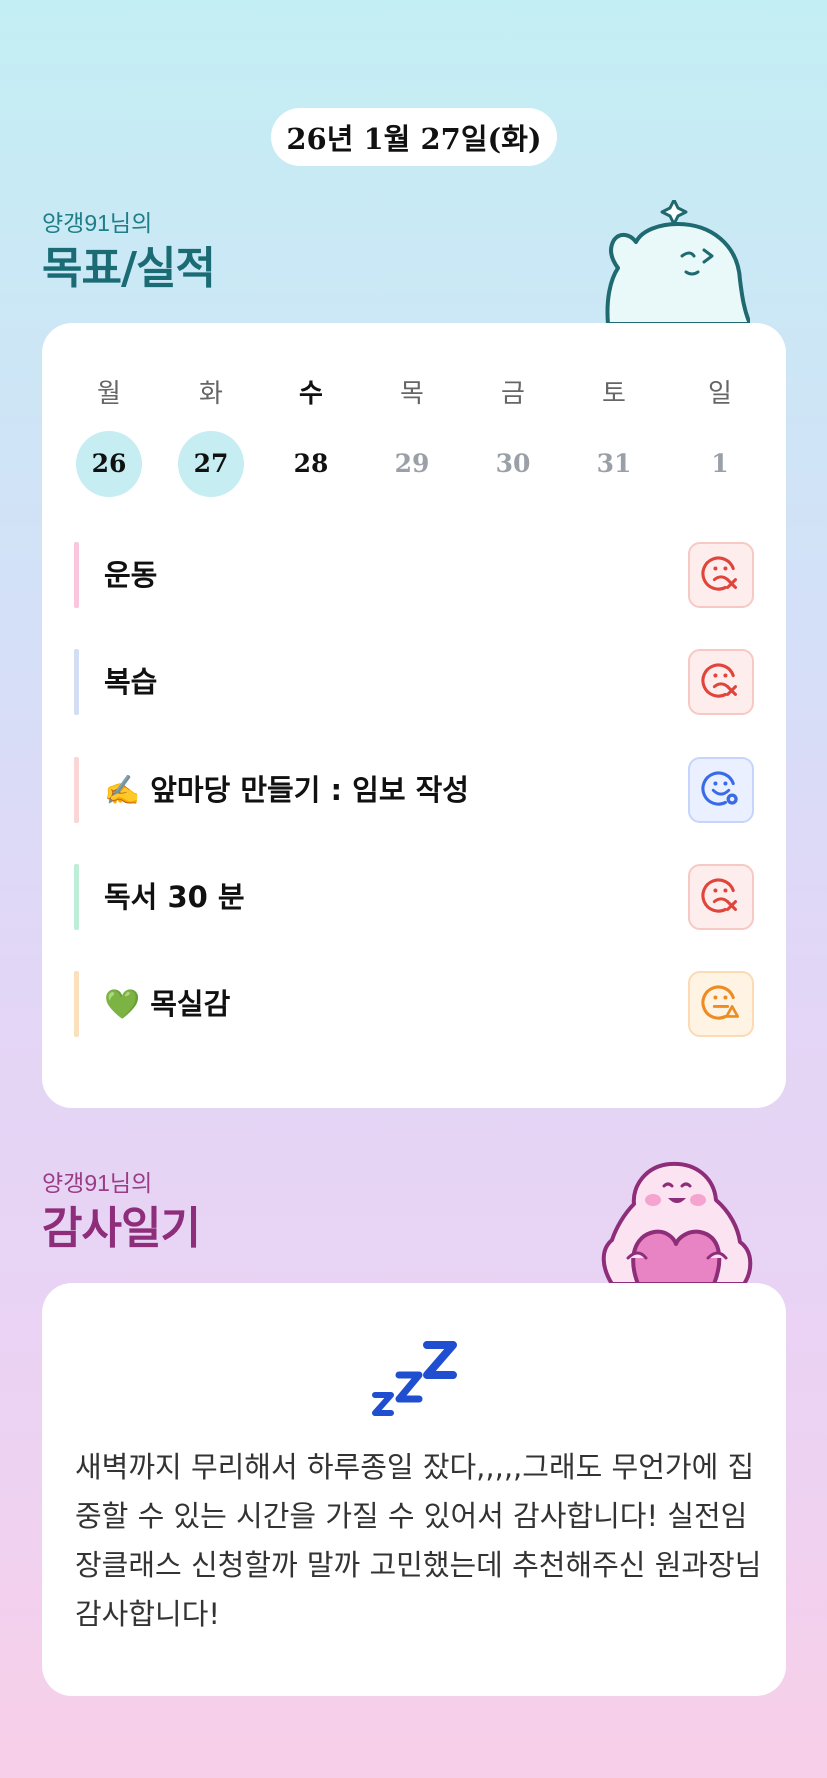 Image resolution: width=827 pixels, height=1778 pixels. I want to click on goal-label: 운동, so click(131, 575).